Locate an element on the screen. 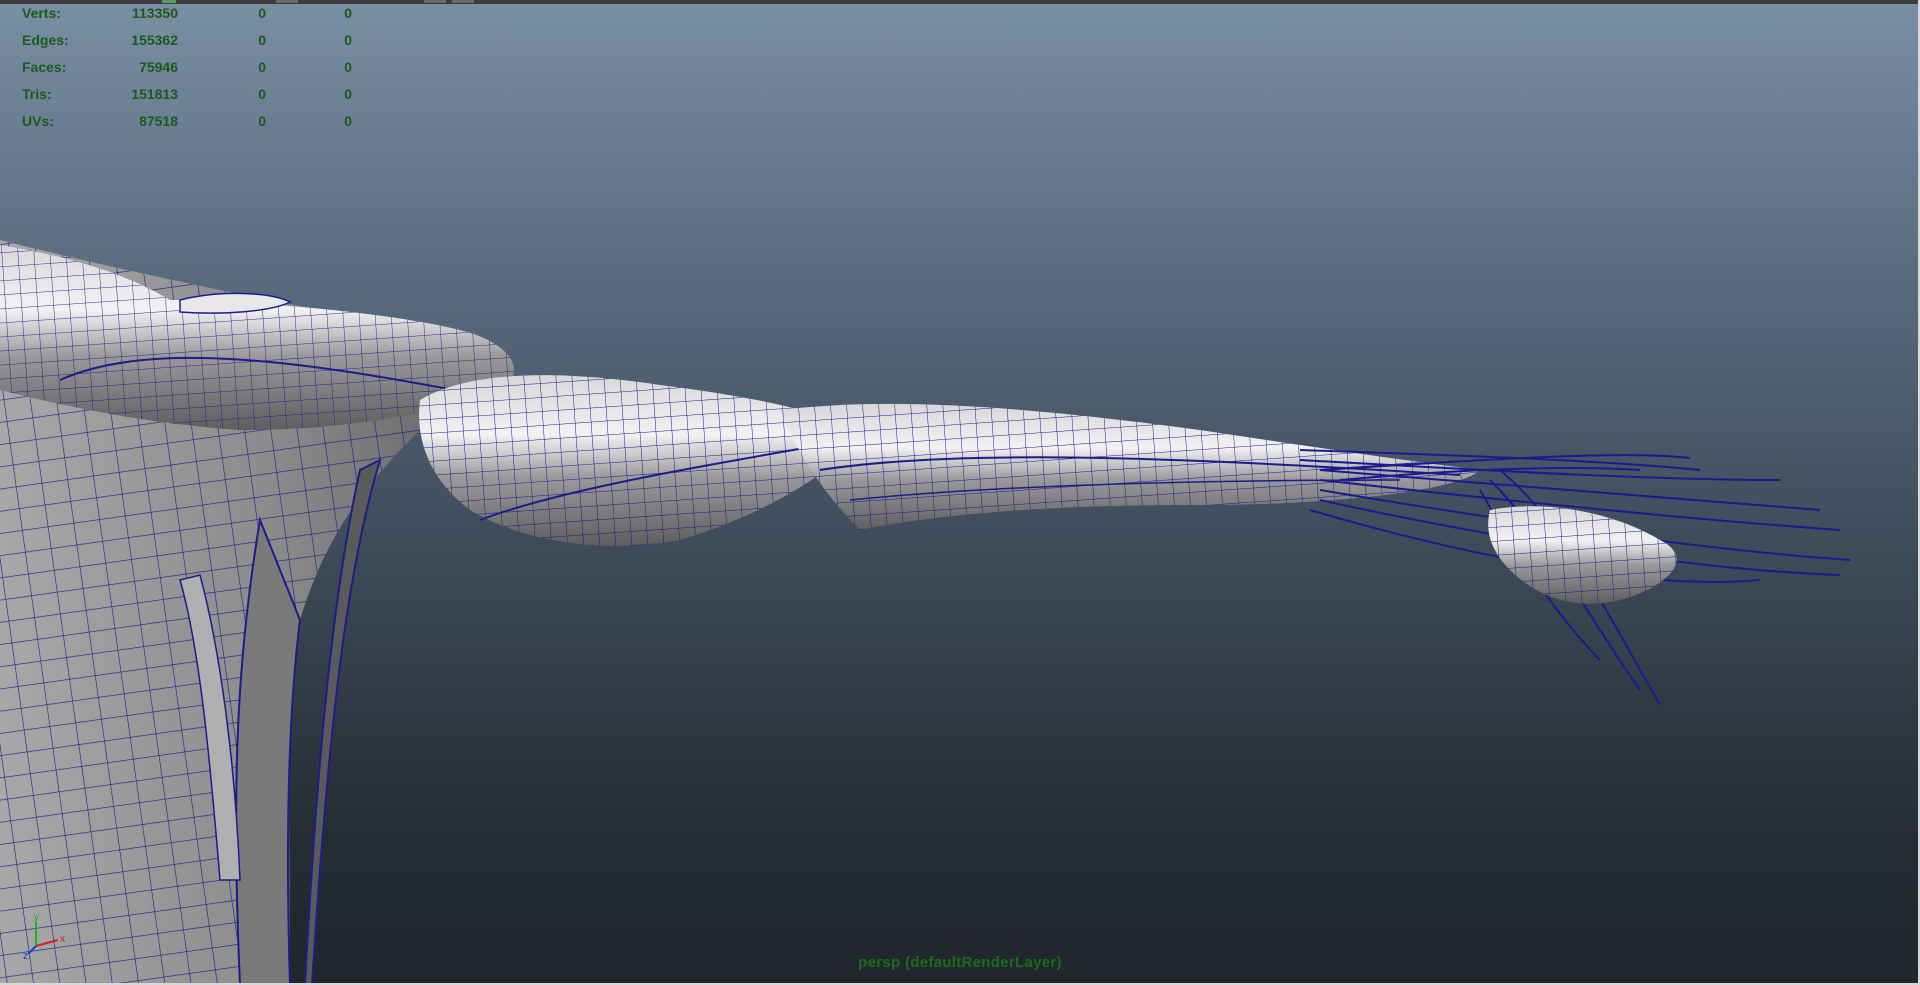 This screenshot has width=1920, height=985. hud-total: 113350 is located at coordinates (155, 13).